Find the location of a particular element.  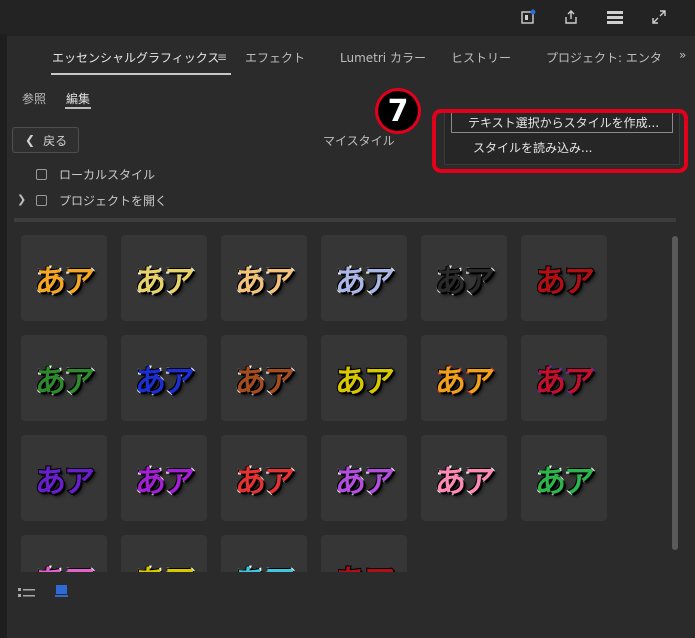

step-badge: 7 is located at coordinates (398, 111).